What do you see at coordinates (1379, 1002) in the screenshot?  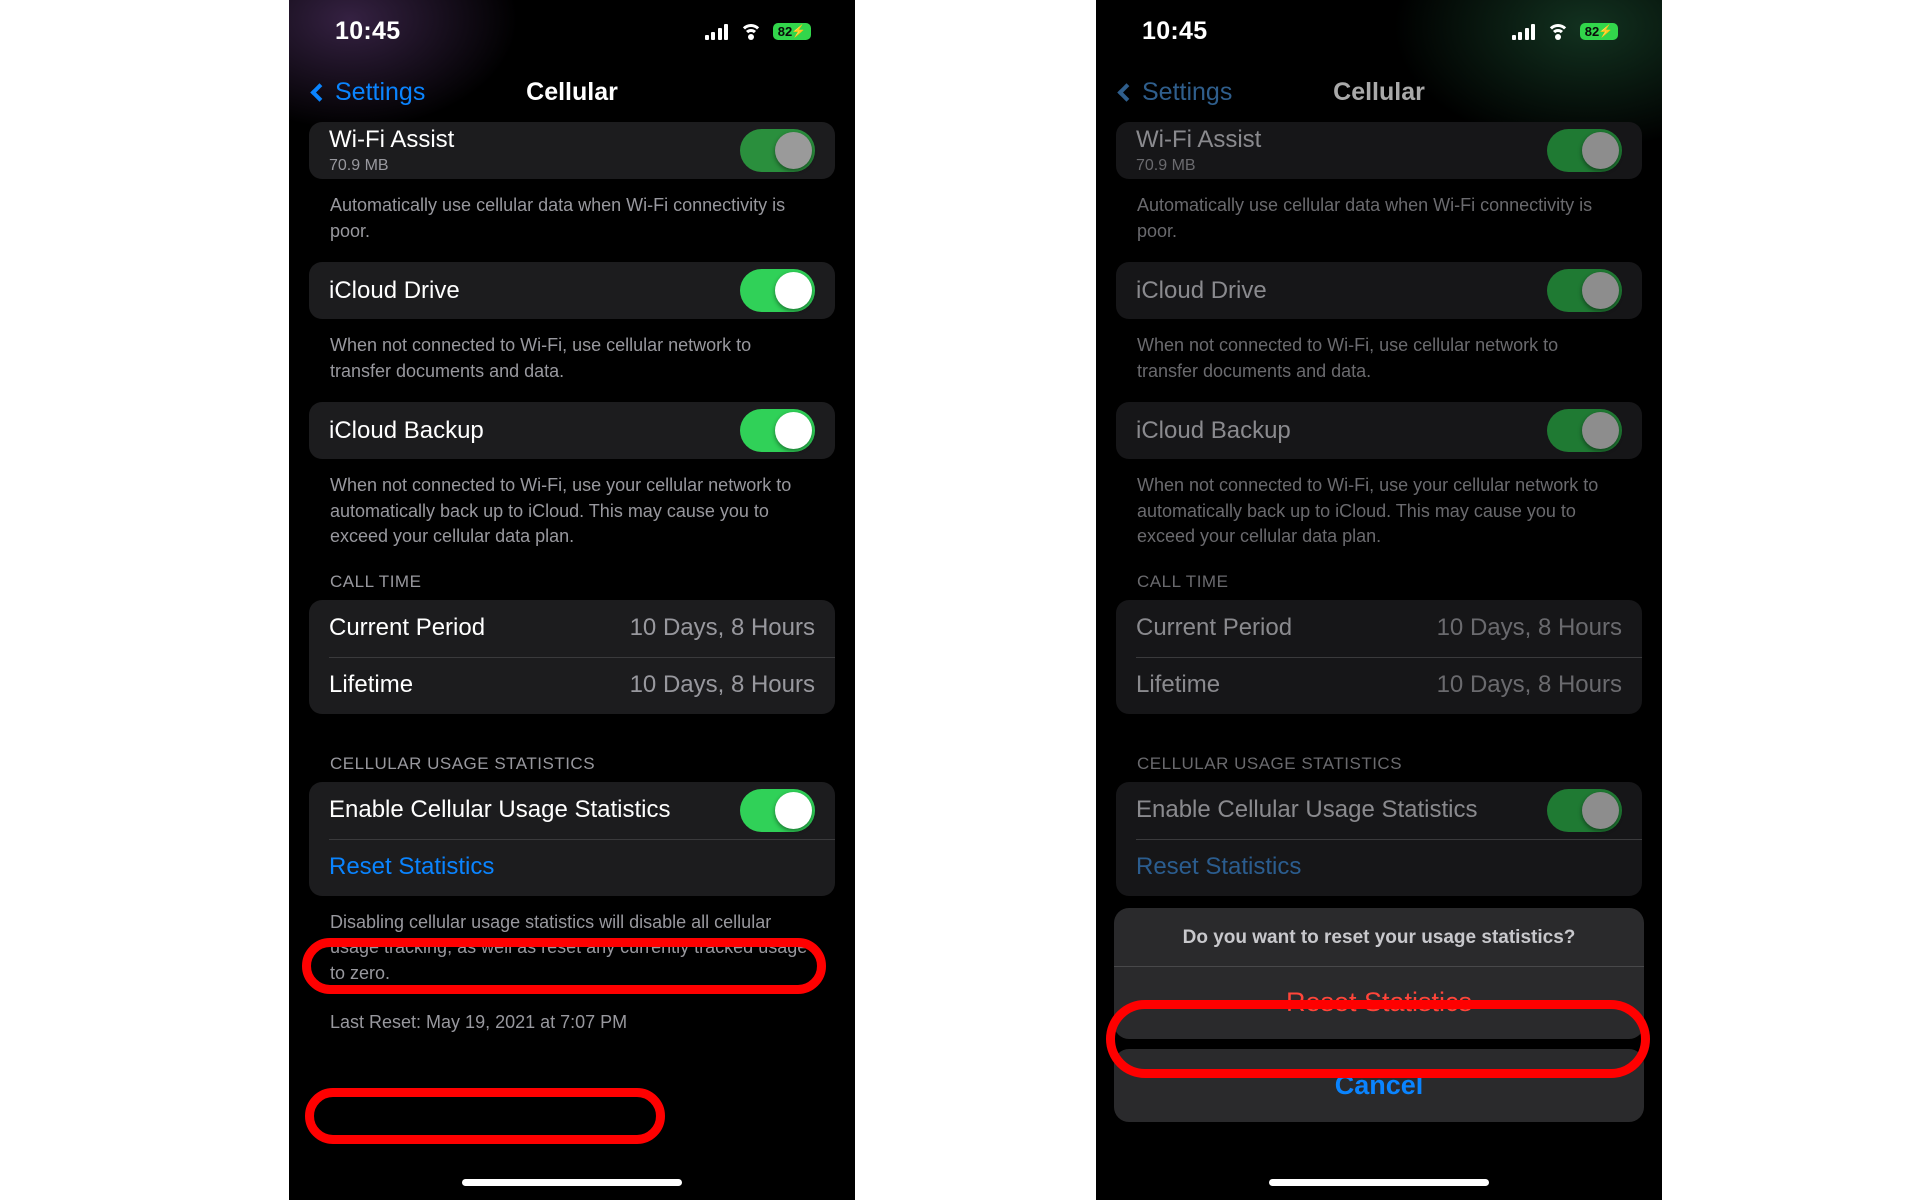 I see `action-sheet-reset-statistics-button: Reset Statistics` at bounding box center [1379, 1002].